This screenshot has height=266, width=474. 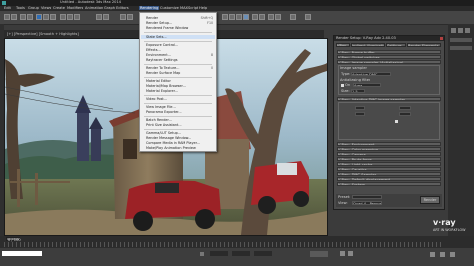 What do you see at coordinates (59, 8) in the screenshot?
I see `menu-create: Create` at bounding box center [59, 8].